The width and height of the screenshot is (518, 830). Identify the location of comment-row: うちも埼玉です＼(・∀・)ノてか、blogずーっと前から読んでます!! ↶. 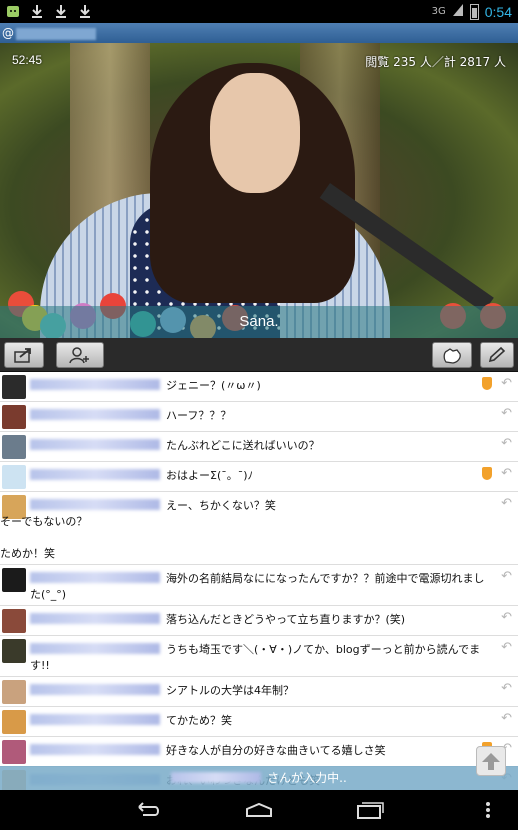
(259, 656).